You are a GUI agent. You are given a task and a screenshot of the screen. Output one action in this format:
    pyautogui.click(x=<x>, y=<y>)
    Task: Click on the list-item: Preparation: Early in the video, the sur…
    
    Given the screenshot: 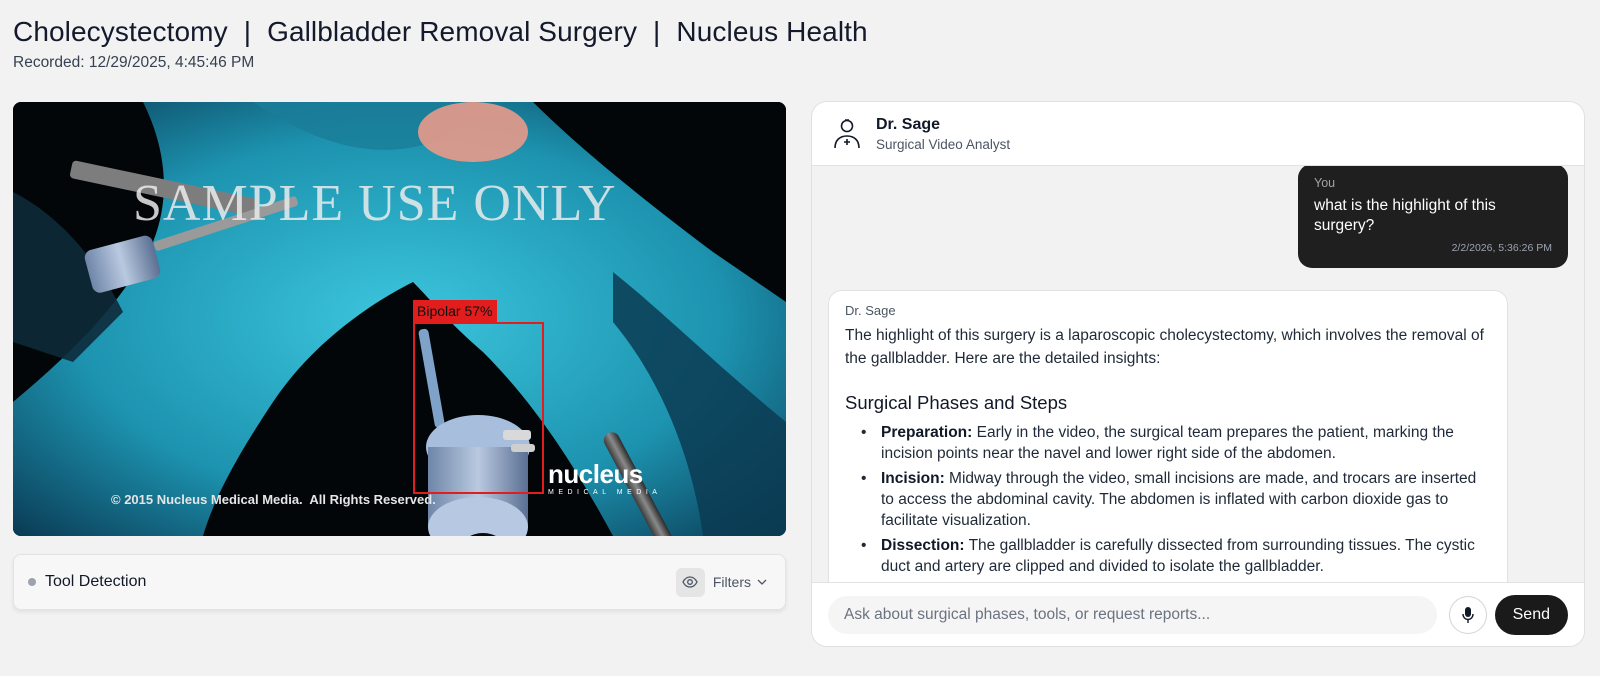 What is the action you would take?
    pyautogui.click(x=1176, y=443)
    